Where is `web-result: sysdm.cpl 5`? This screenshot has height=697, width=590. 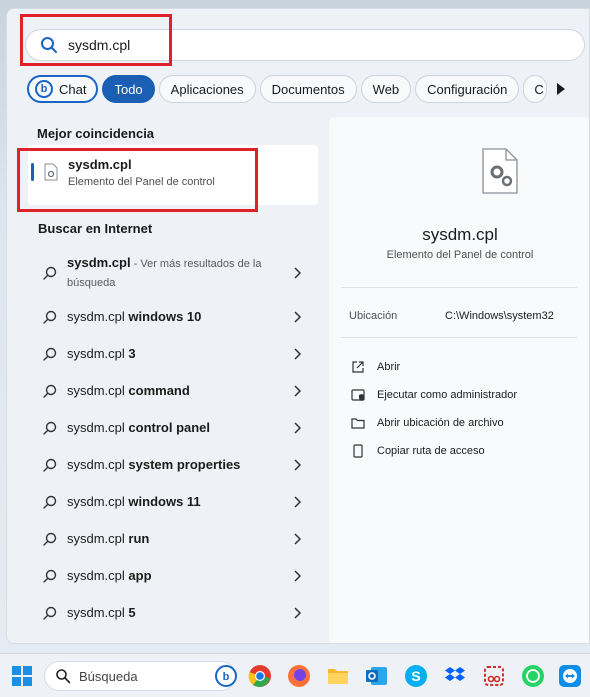 web-result: sysdm.cpl 5 is located at coordinates (173, 612).